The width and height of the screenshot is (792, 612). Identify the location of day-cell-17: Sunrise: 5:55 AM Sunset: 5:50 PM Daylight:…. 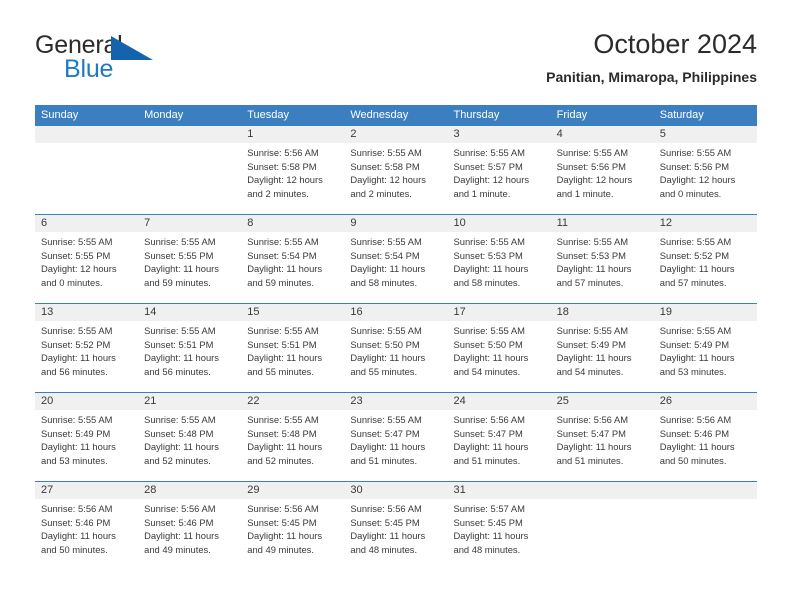
(499, 356).